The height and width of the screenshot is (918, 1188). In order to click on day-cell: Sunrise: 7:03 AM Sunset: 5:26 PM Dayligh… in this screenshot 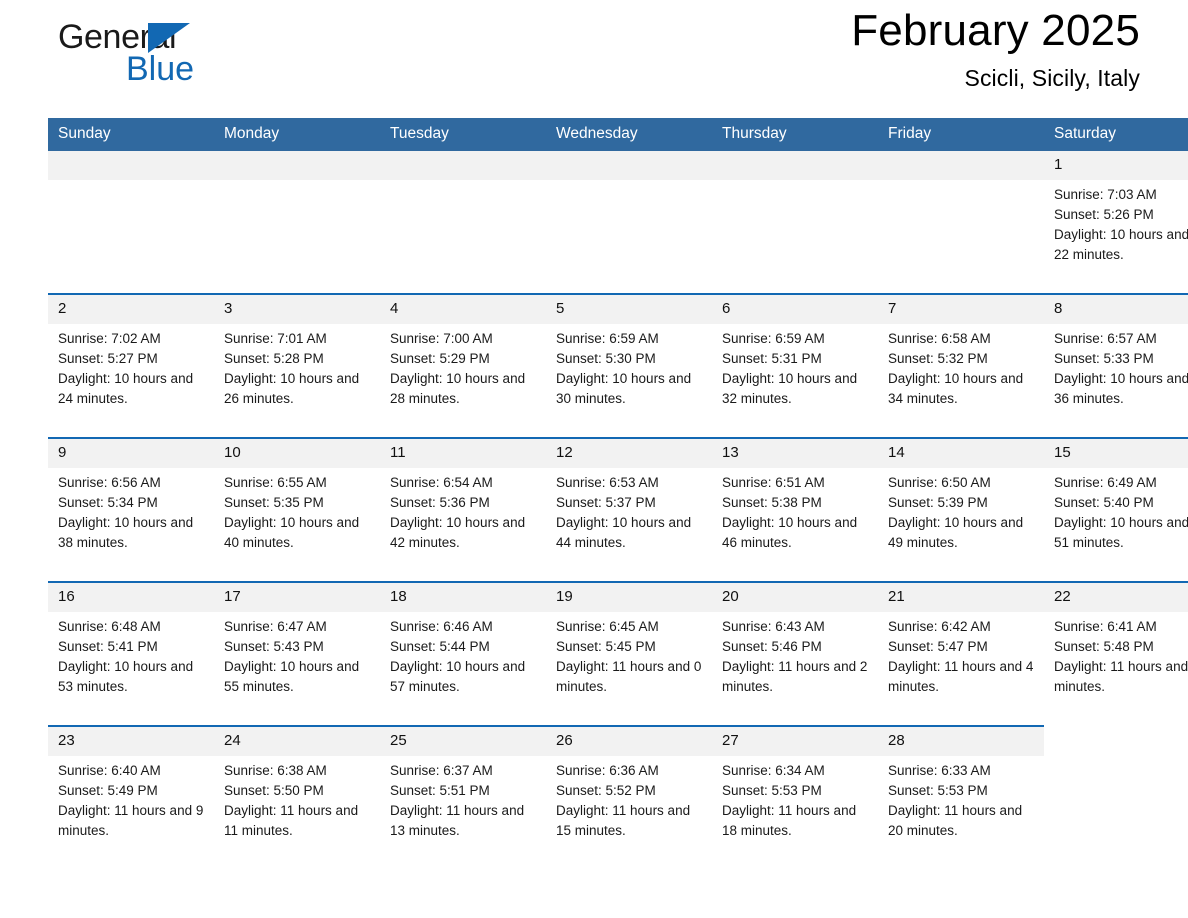, I will do `click(1116, 237)`.